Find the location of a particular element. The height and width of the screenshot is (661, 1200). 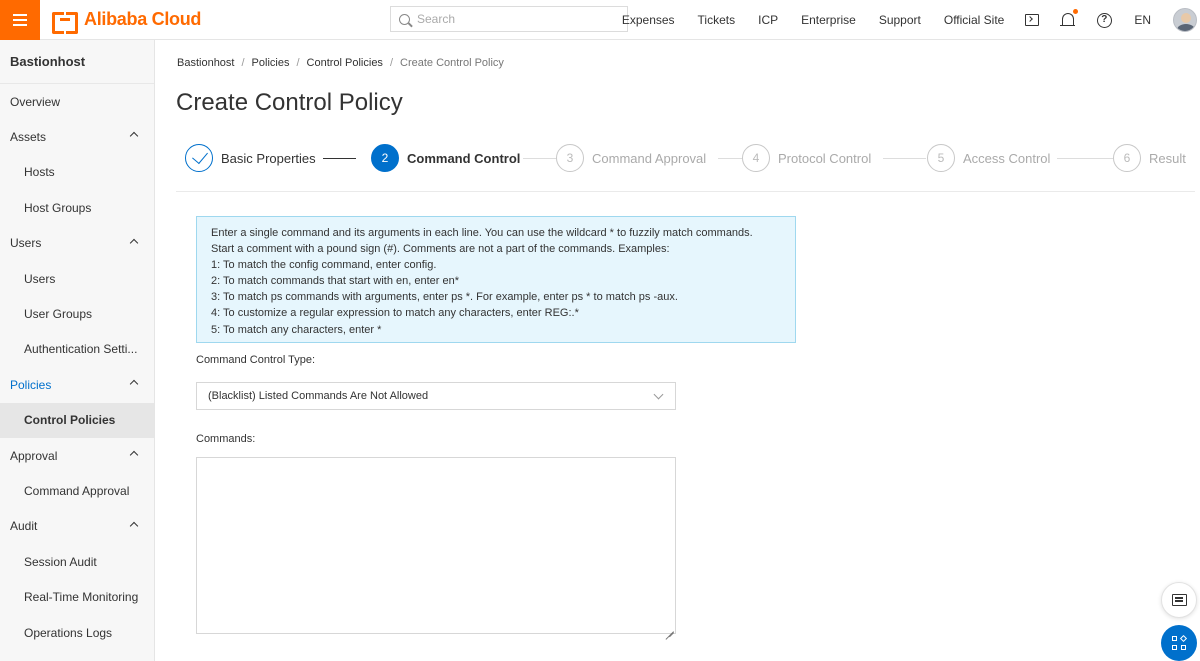

step-protocol-control: 4 Protocol Control is located at coordinates (806, 158).